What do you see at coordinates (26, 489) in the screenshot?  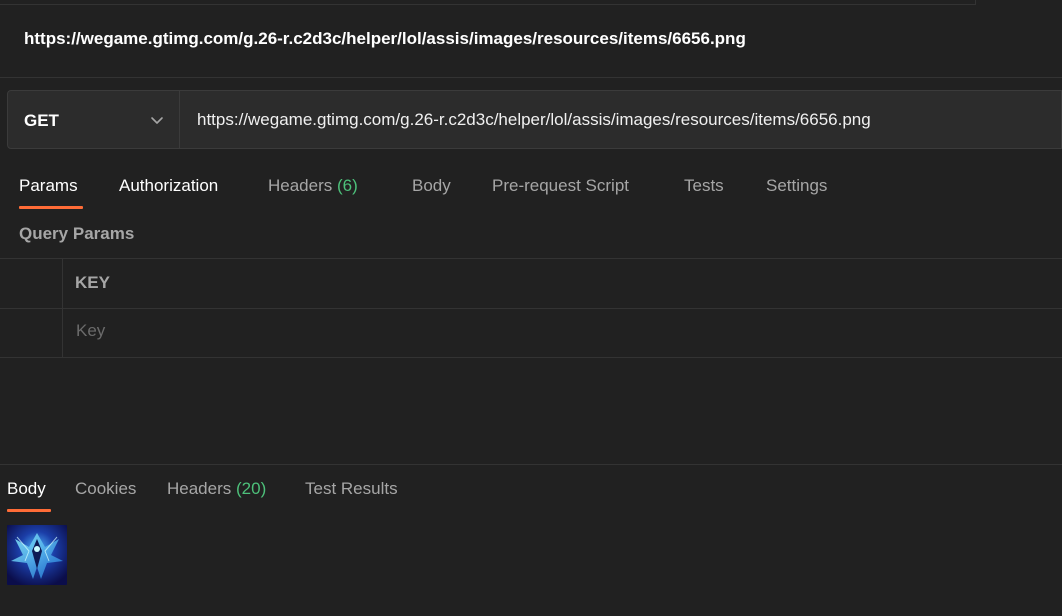 I see `response-tab-body: Body` at bounding box center [26, 489].